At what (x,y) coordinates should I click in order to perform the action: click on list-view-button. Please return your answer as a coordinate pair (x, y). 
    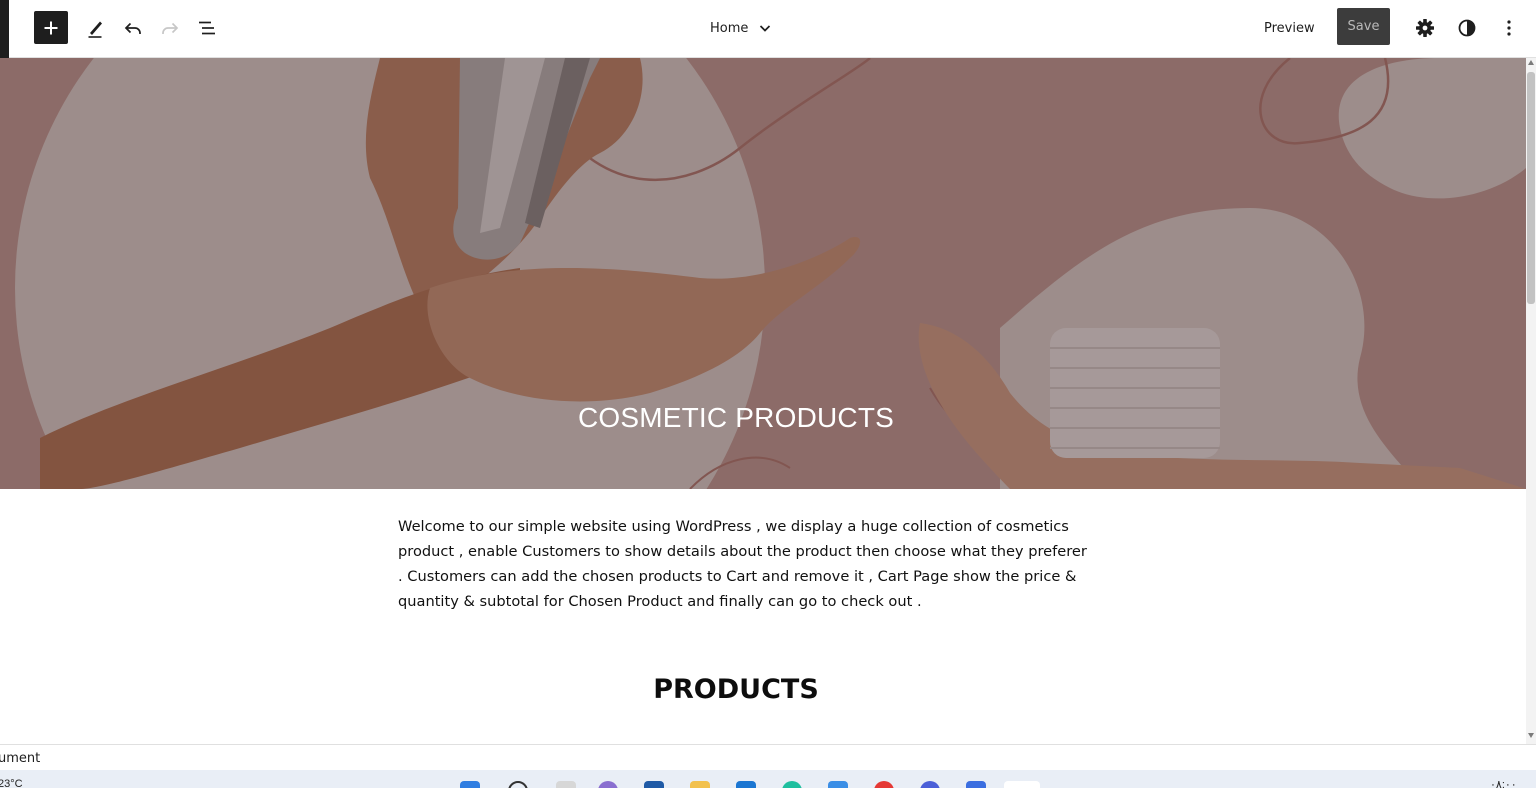
    Looking at the image, I should click on (207, 28).